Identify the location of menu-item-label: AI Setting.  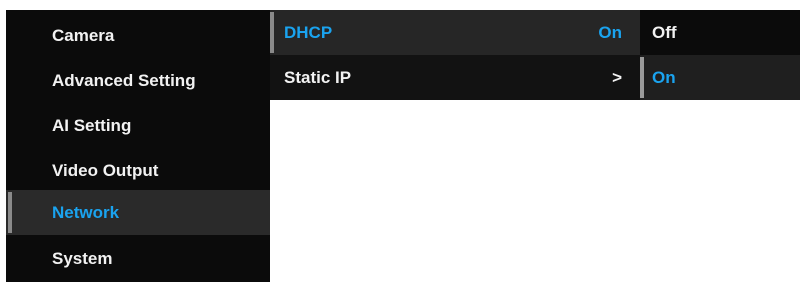
(92, 125).